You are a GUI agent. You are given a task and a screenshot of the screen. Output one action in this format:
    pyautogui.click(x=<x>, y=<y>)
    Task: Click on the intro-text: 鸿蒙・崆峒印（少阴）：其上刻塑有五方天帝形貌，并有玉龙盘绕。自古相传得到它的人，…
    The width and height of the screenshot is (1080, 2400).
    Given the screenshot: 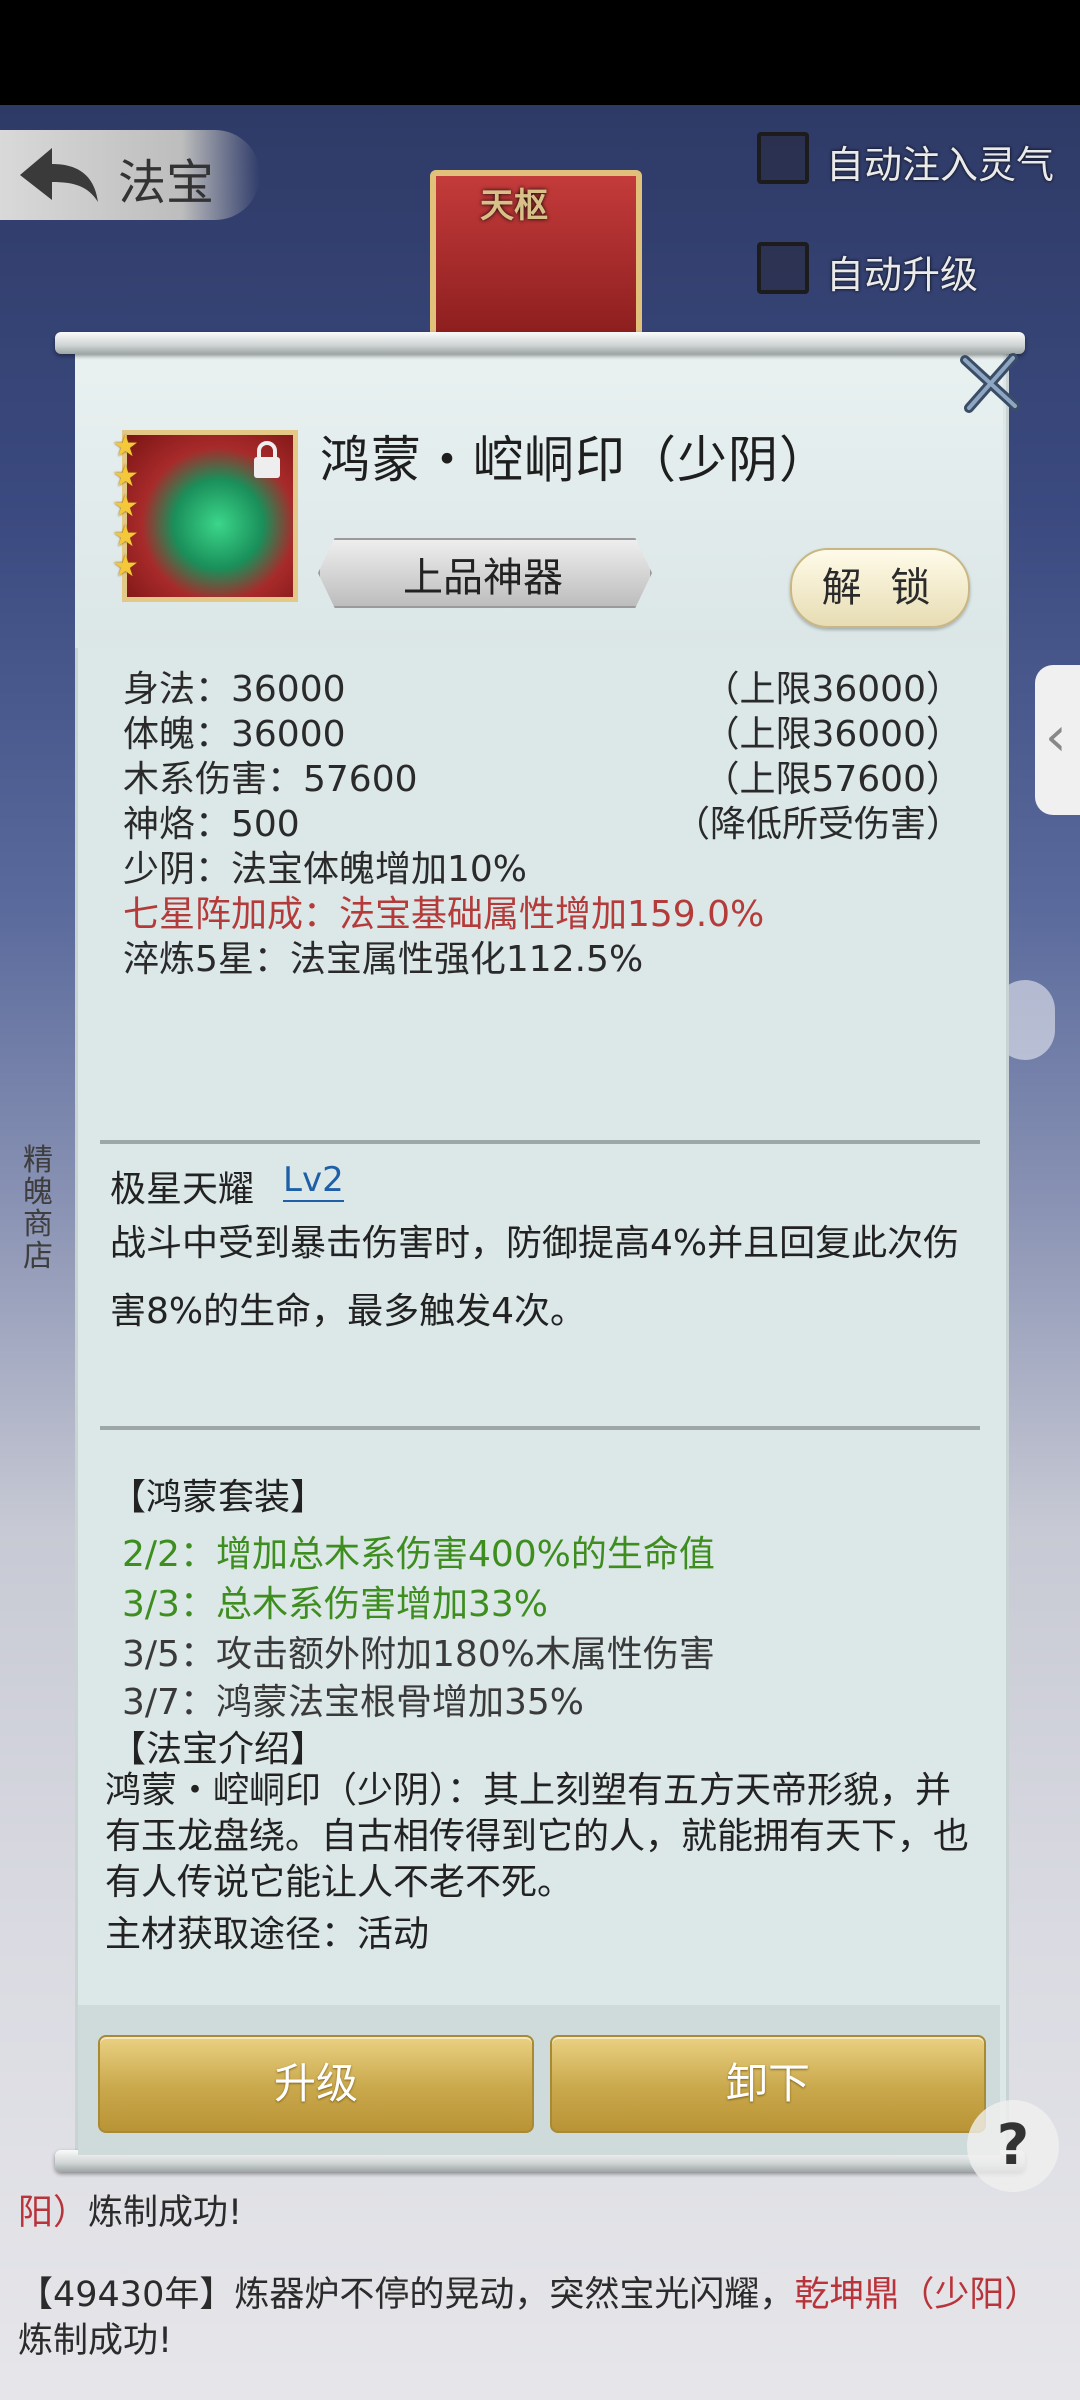 What is the action you would take?
    pyautogui.click(x=537, y=1836)
    